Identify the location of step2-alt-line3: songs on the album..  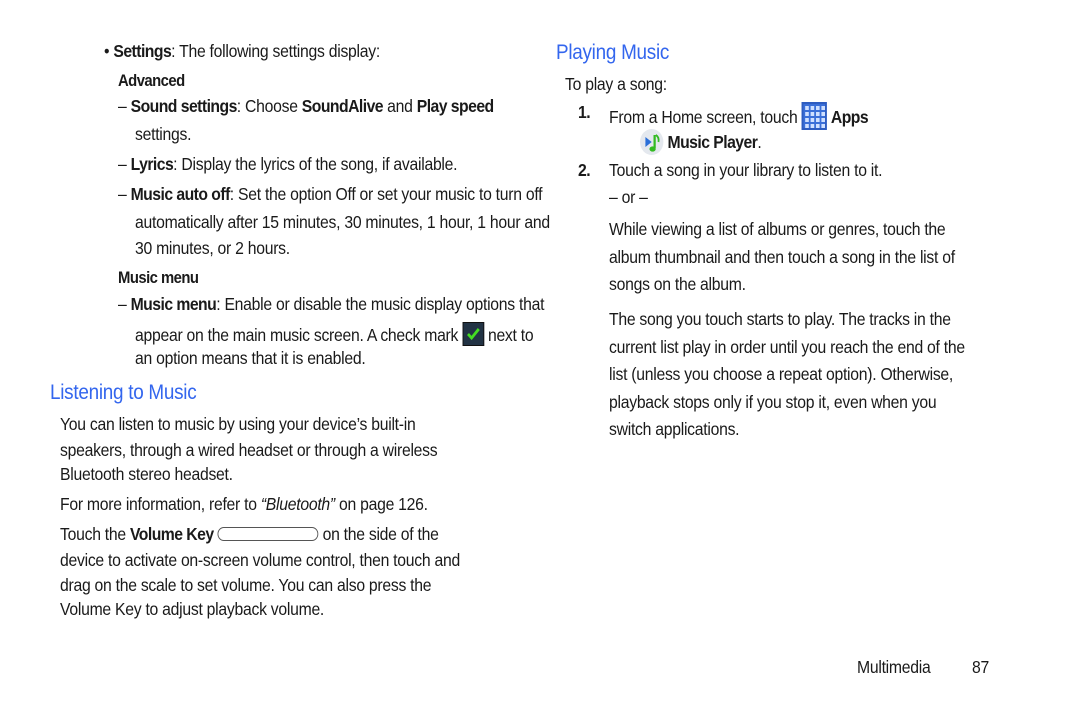
(677, 284).